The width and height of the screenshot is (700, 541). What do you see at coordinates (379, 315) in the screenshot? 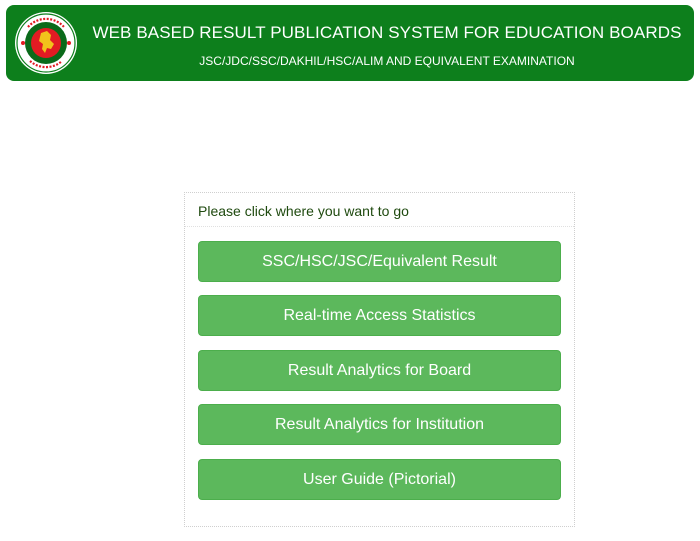
I see `access-statistics-button: Real-time Access Statistics` at bounding box center [379, 315].